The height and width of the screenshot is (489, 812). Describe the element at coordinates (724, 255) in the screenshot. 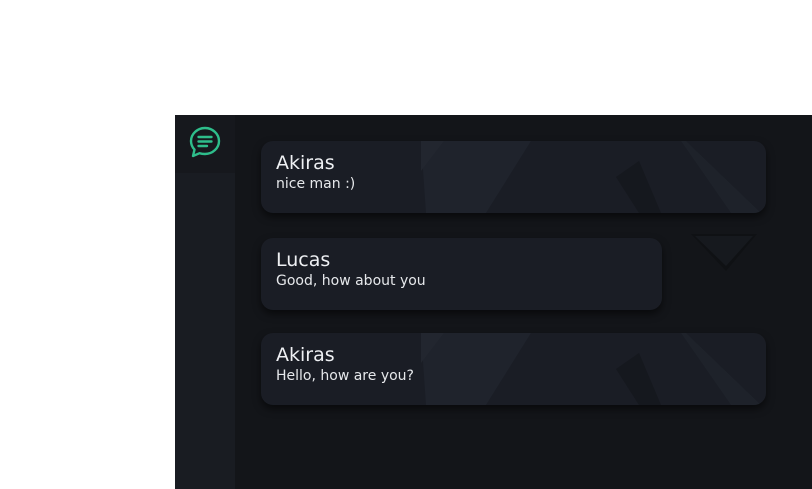

I see `chevron-down-icon` at that location.